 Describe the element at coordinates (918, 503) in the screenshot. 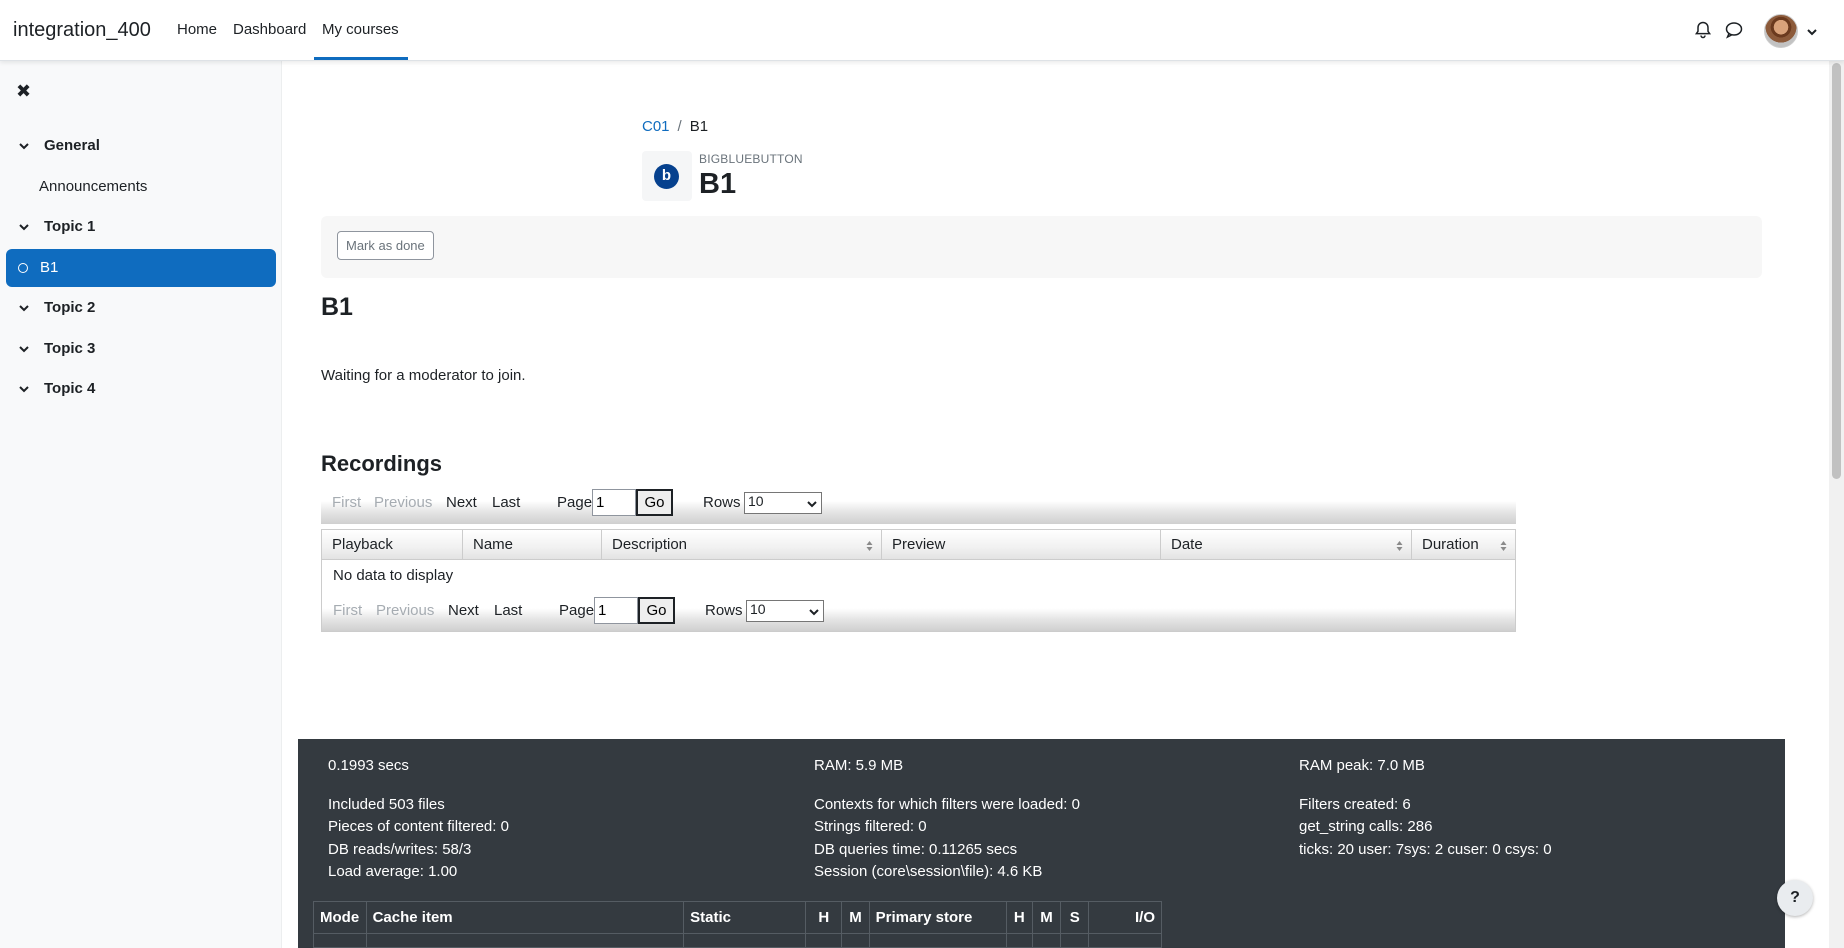

I see `recordings-paginator-top: First Previous Next Last Page Go Rows 10` at that location.